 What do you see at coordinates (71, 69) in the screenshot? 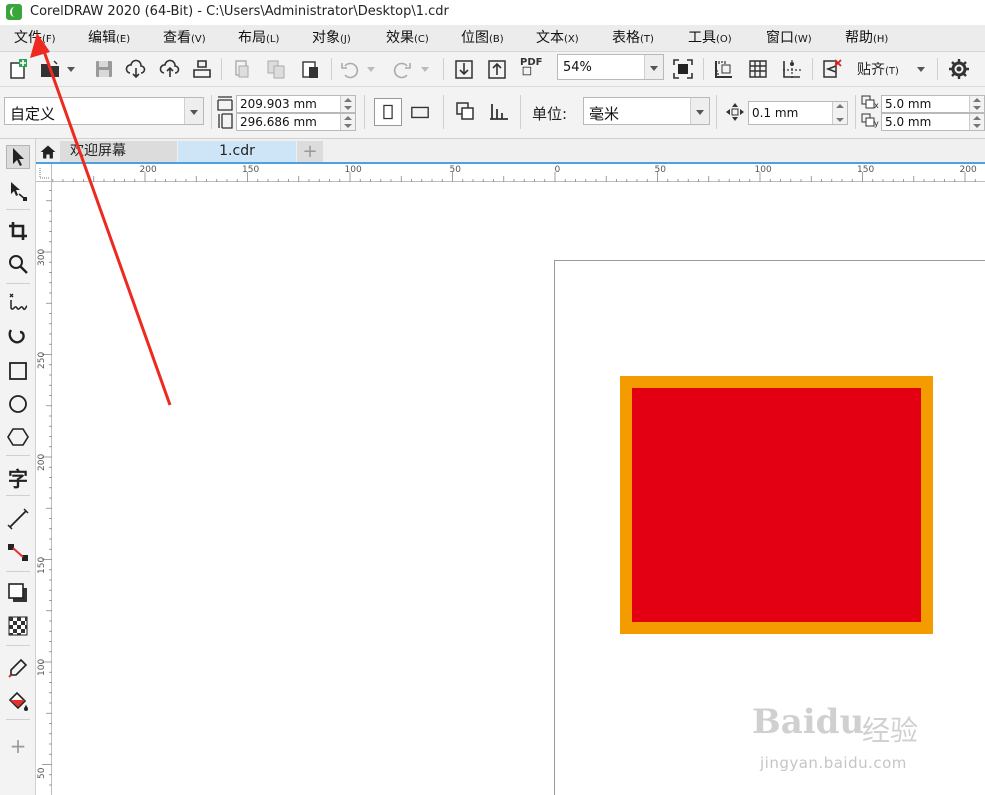
I see `open-dropdown-icon` at bounding box center [71, 69].